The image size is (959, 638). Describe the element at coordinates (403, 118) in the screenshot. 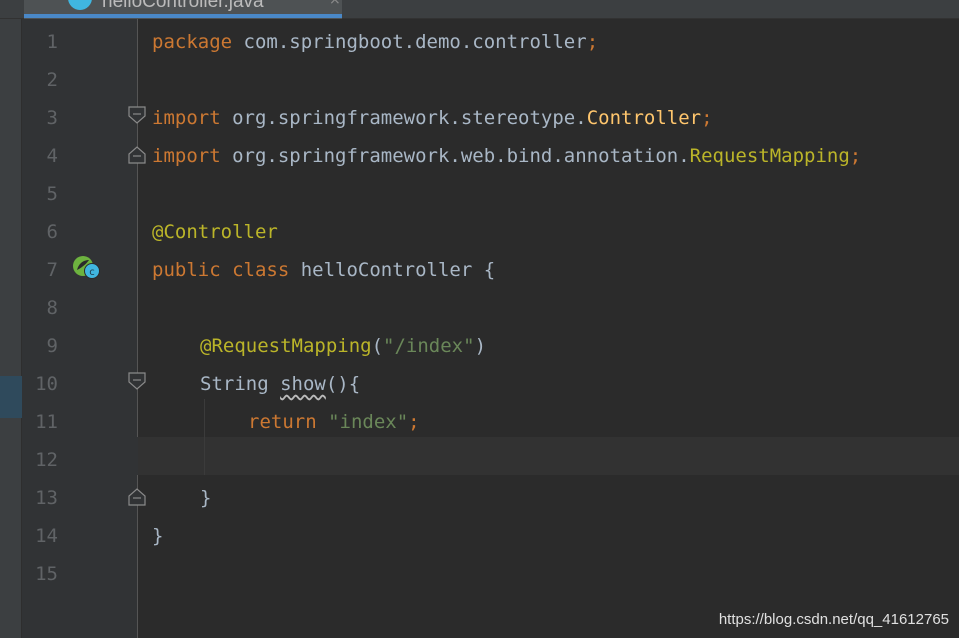

I see `import-path: org.springframework.stereotype.` at that location.